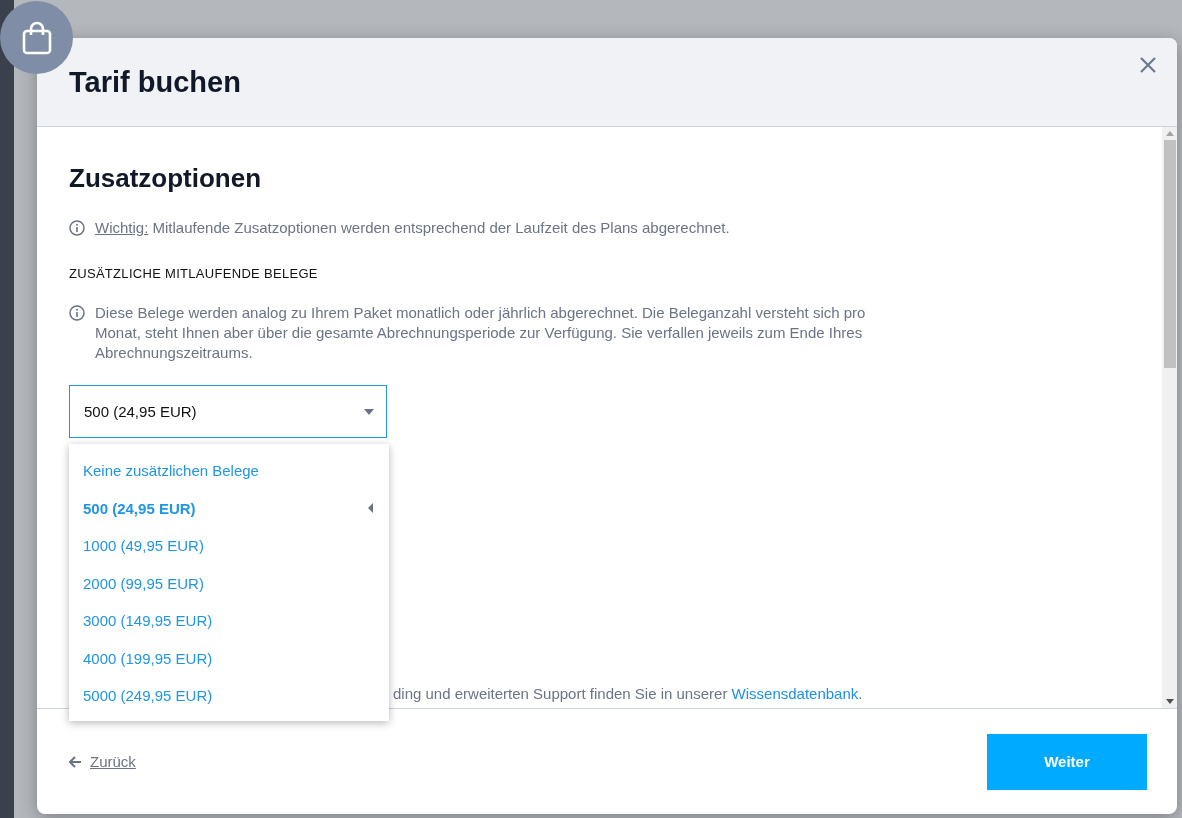 The height and width of the screenshot is (818, 1182). Describe the element at coordinates (228, 411) in the screenshot. I see `dropdown-select: 500 (24,95 EUR)` at that location.